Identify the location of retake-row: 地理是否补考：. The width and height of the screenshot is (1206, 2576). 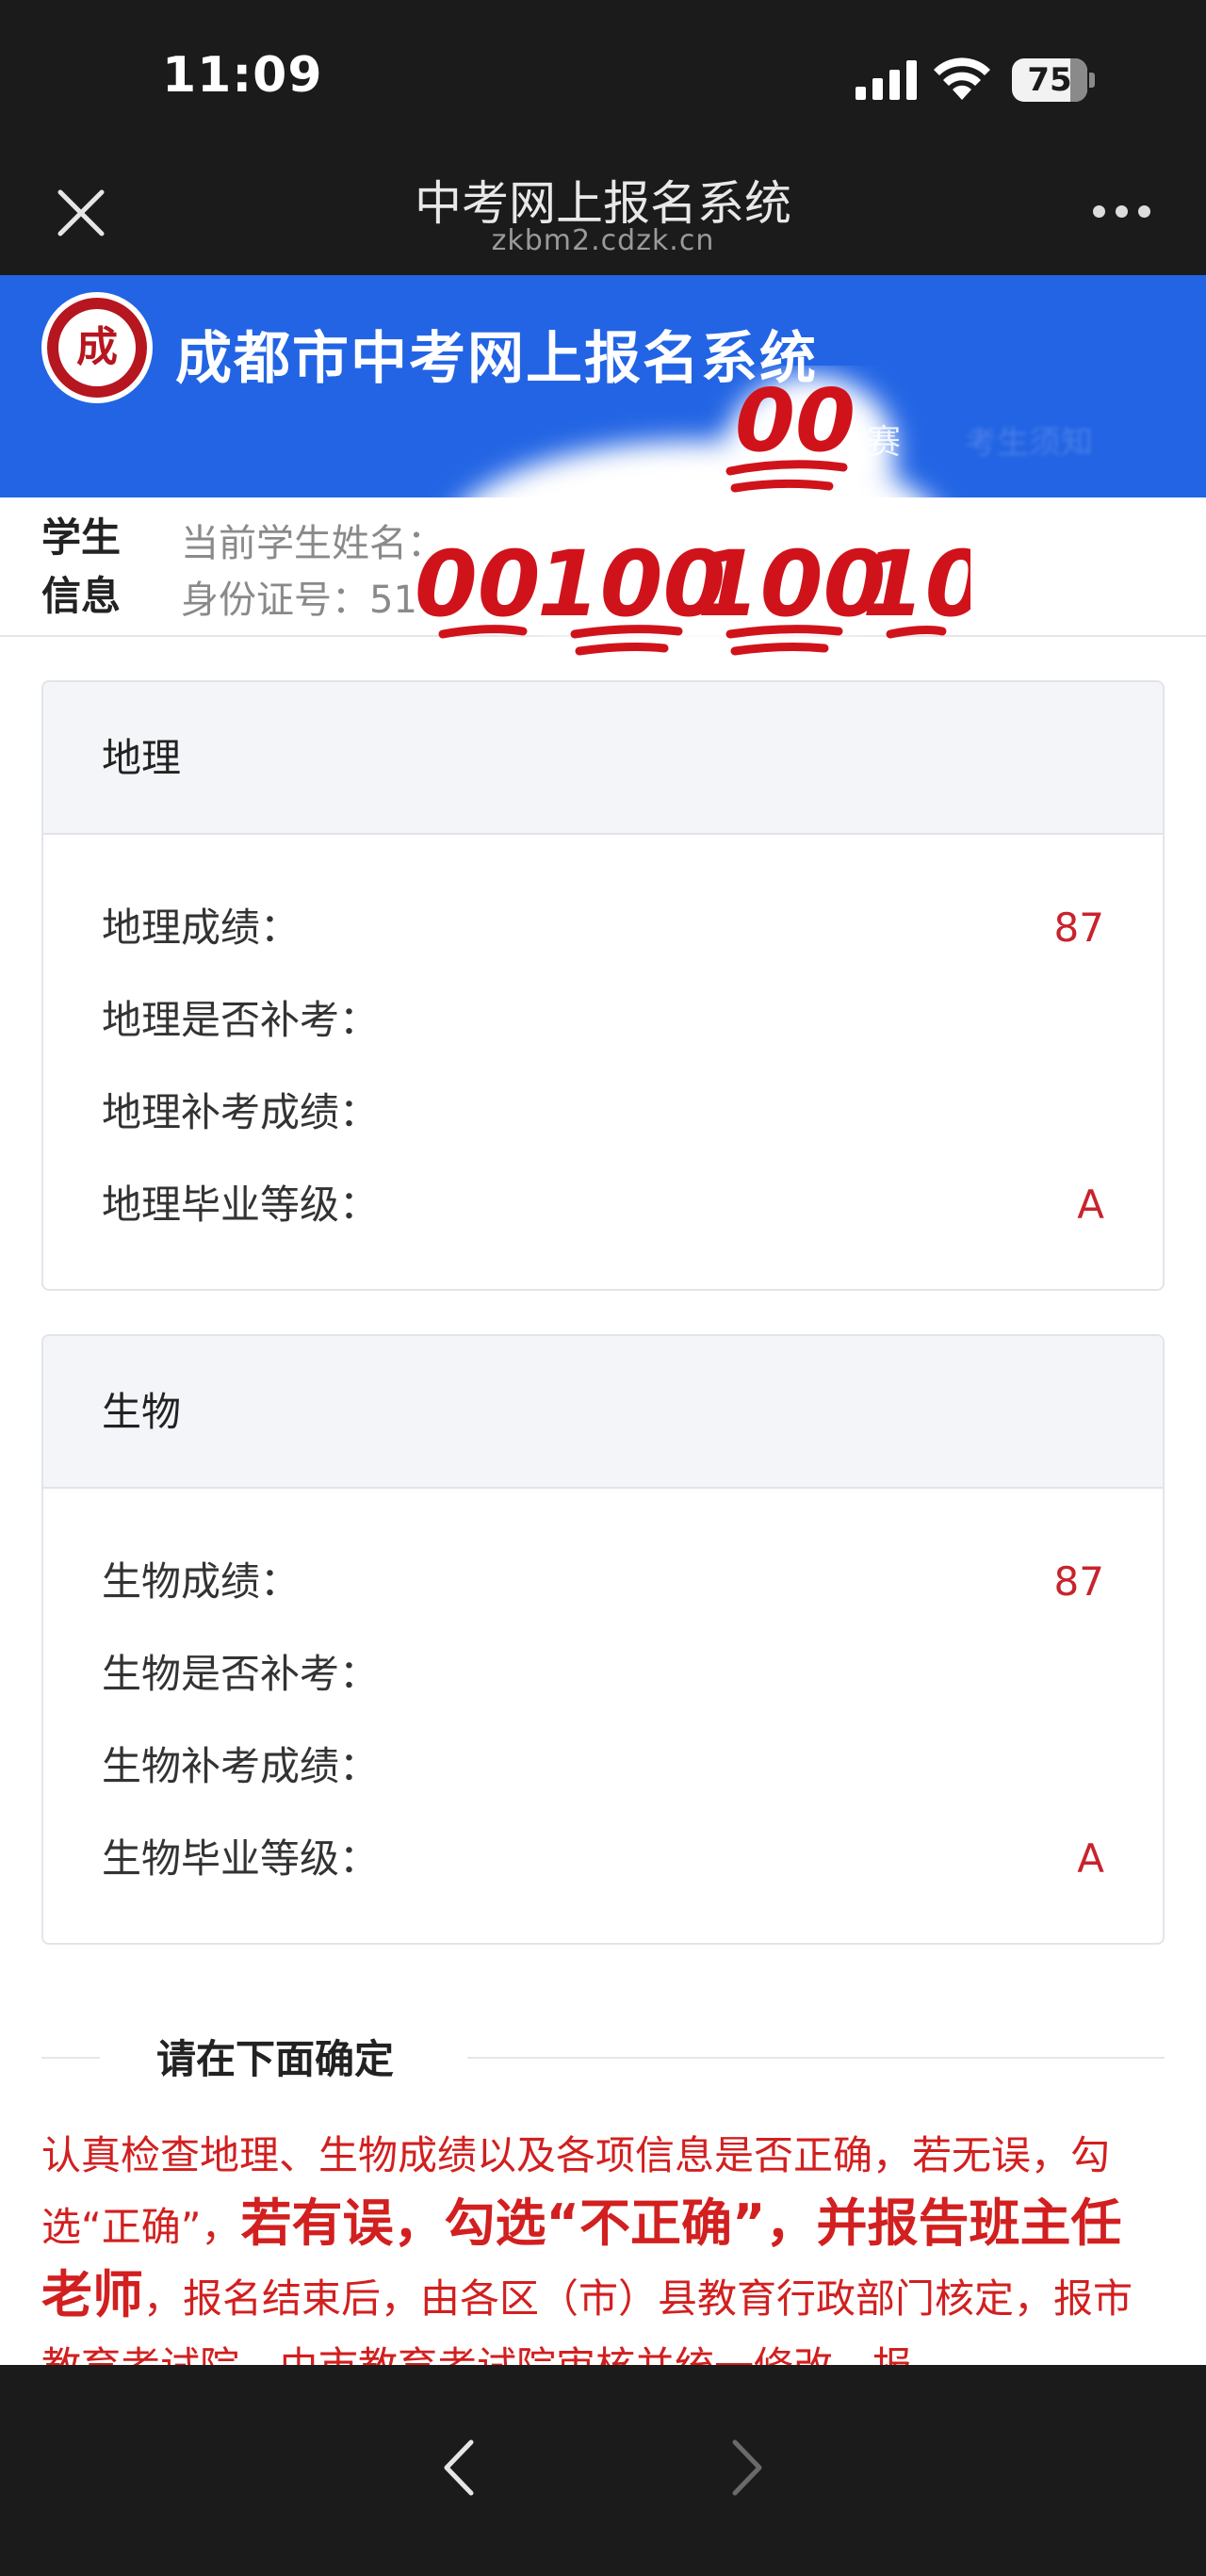
(603, 1020).